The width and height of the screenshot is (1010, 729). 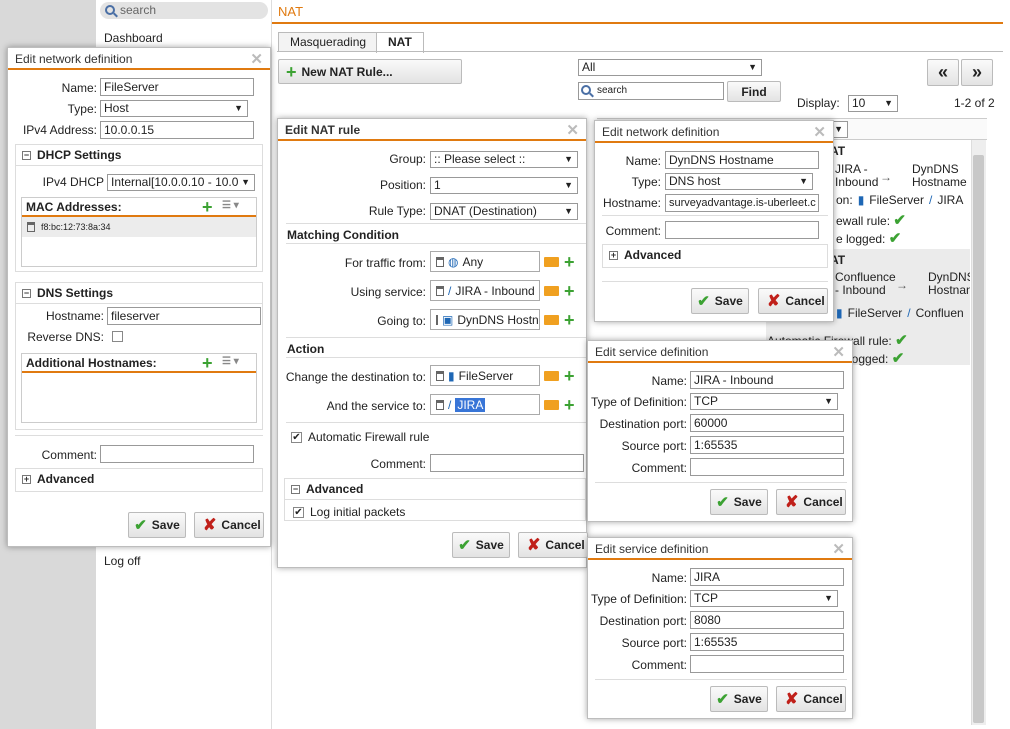 I want to click on hostname-input: surveyadvantage.is-uberleet.c, so click(x=742, y=203).